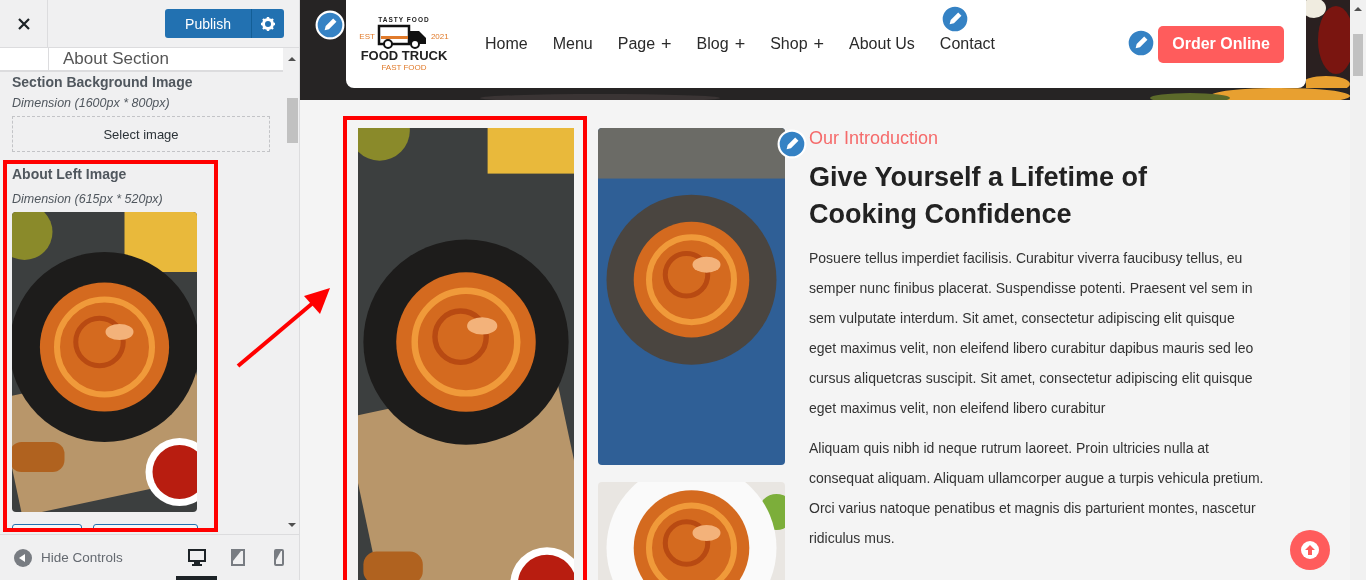 The image size is (1366, 580). Describe the element at coordinates (330, 25) in the screenshot. I see `edit-icon` at that location.